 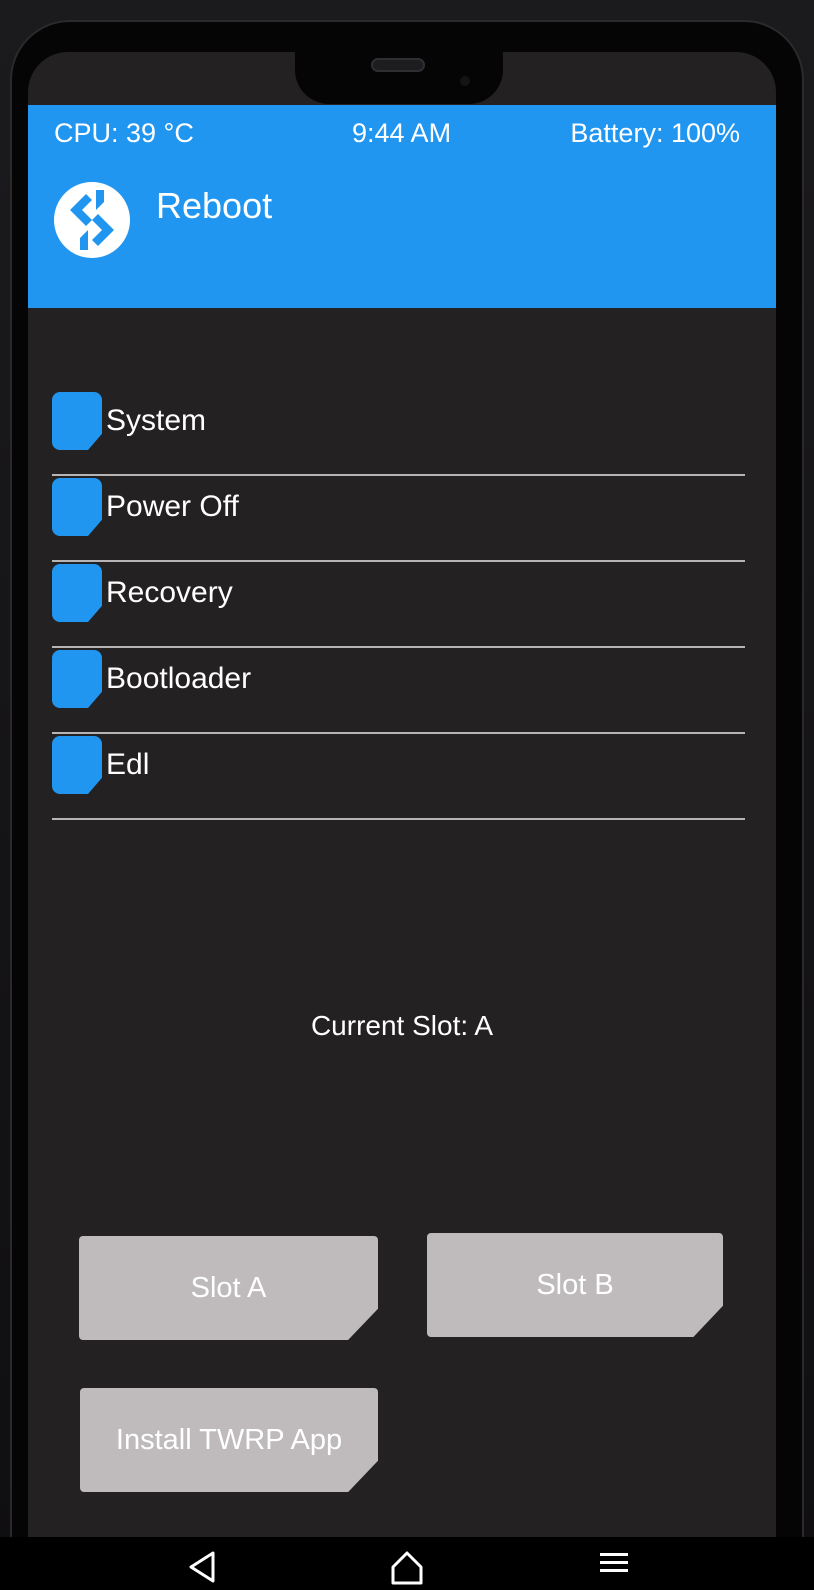 I want to click on front-camera, so click(x=465, y=81).